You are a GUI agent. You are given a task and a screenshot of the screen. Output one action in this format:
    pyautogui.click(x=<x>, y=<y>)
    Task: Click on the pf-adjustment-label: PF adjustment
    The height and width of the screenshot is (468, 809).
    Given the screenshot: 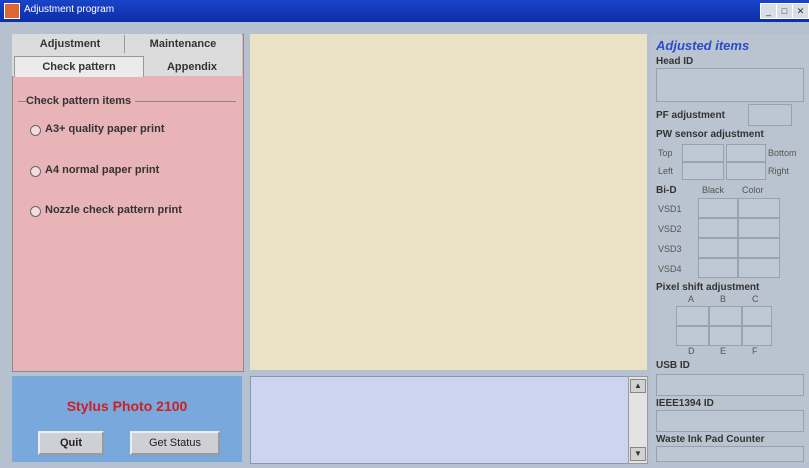 What is the action you would take?
    pyautogui.click(x=690, y=115)
    